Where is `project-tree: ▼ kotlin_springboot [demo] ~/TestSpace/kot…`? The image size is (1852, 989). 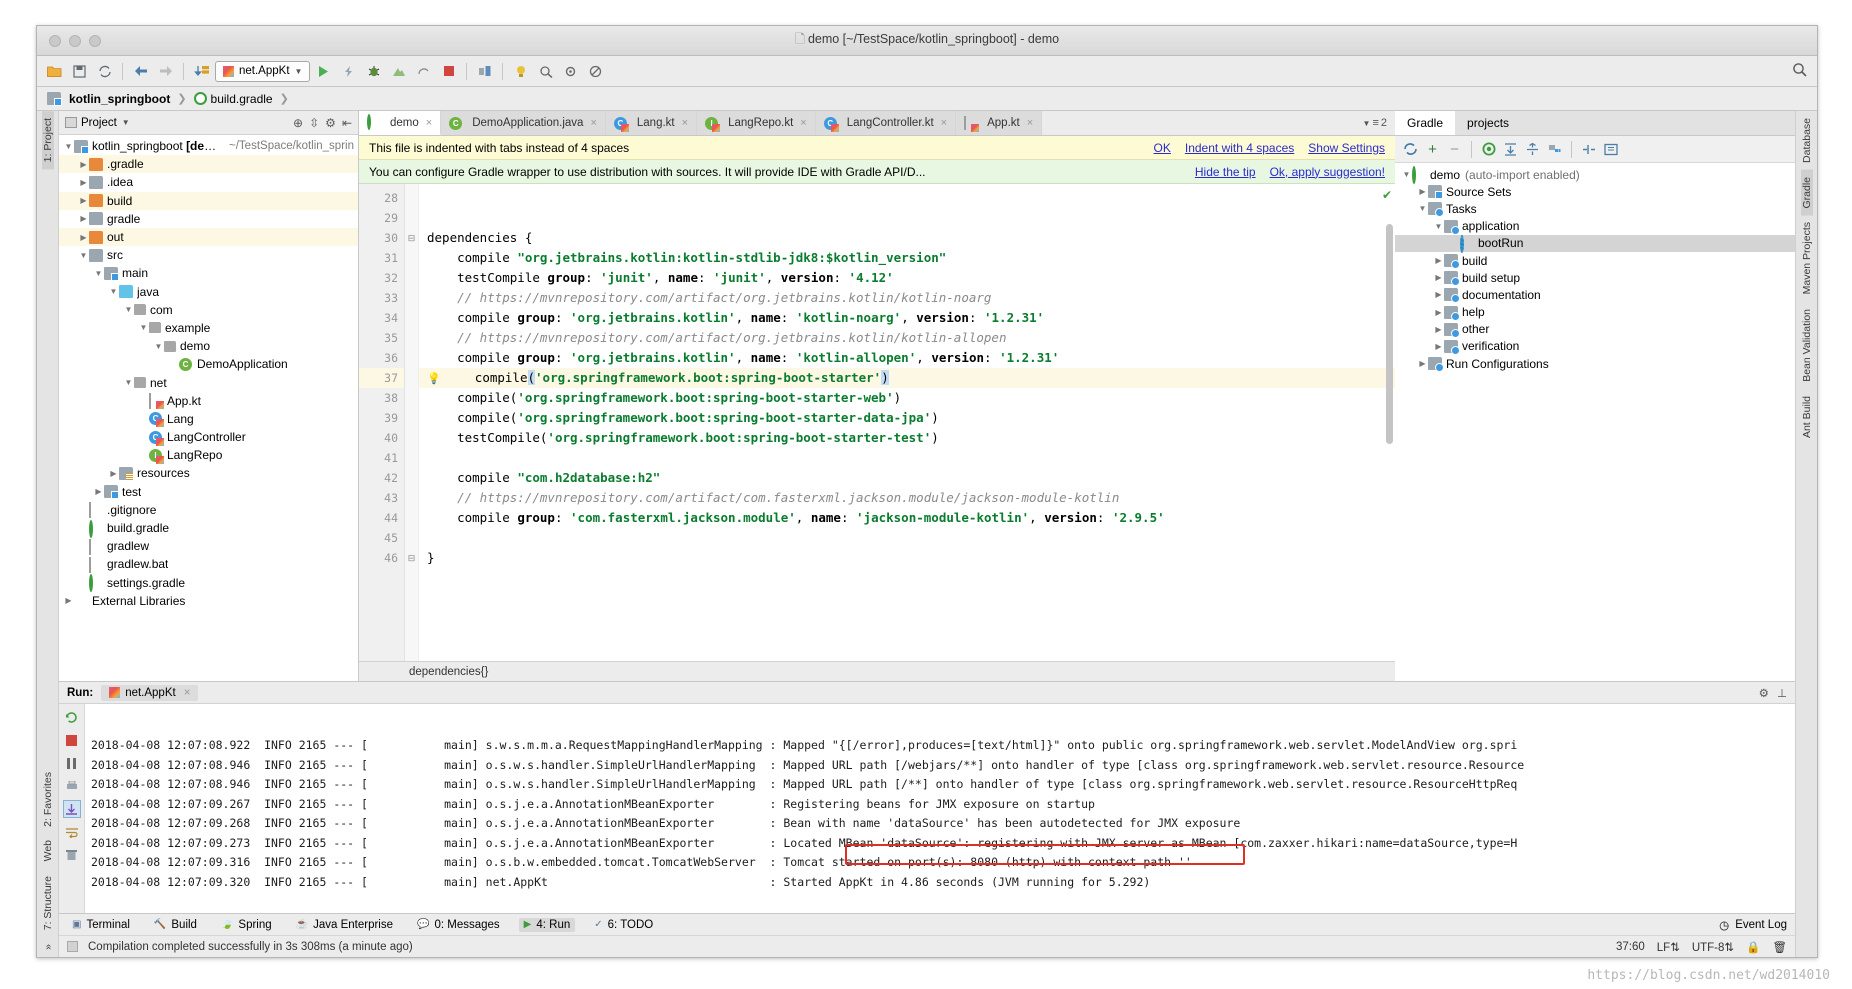 project-tree: ▼ kotlin_springboot [demo] ~/TestSpace/kot… is located at coordinates (208, 408).